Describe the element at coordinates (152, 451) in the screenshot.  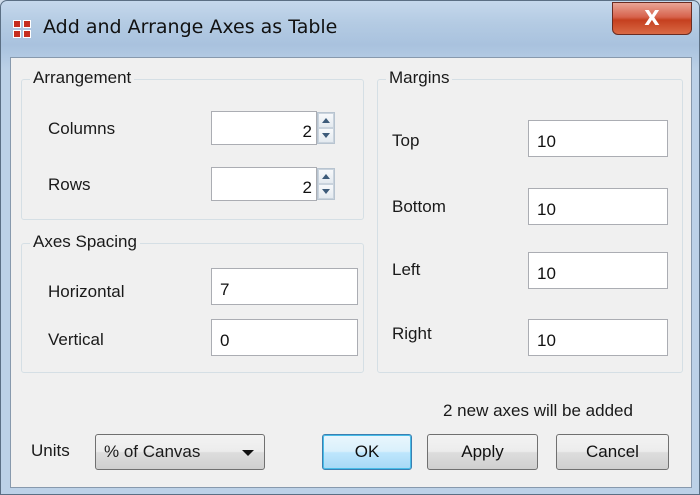
I see `units-selected-value: % of Canvas` at that location.